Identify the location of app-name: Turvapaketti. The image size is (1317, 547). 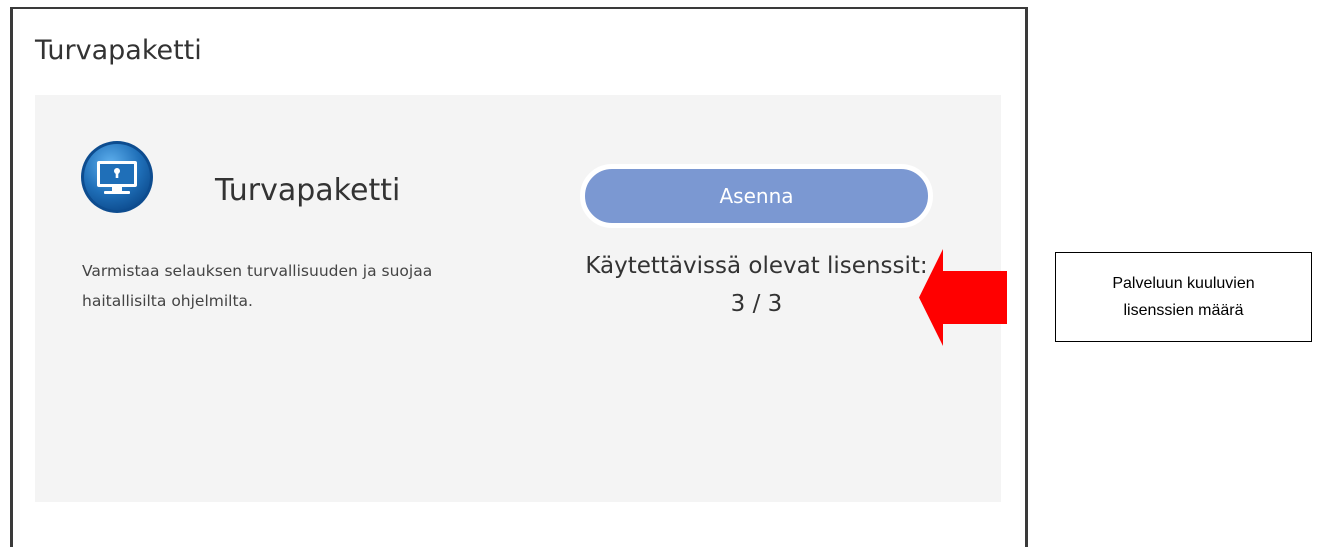
(308, 190).